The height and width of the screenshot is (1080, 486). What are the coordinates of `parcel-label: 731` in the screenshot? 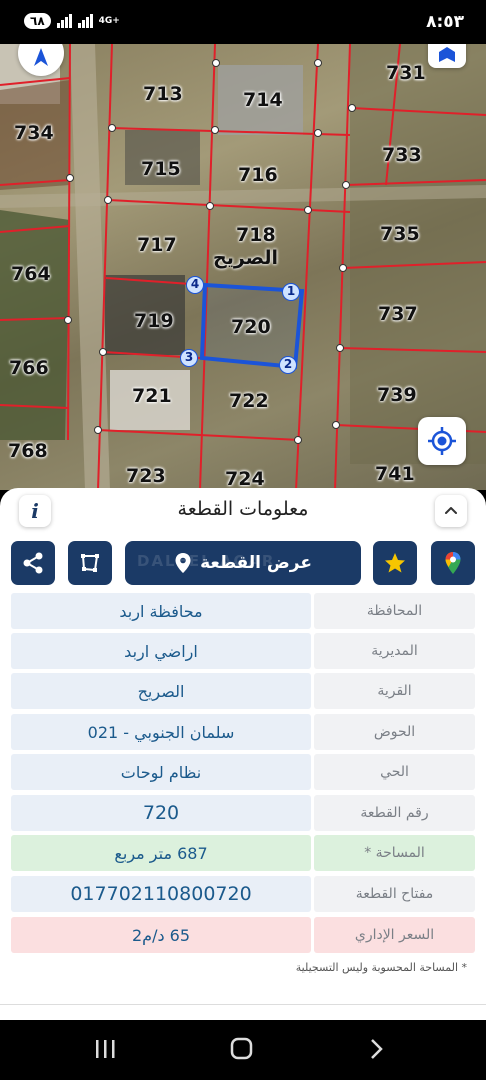 It's located at (406, 73).